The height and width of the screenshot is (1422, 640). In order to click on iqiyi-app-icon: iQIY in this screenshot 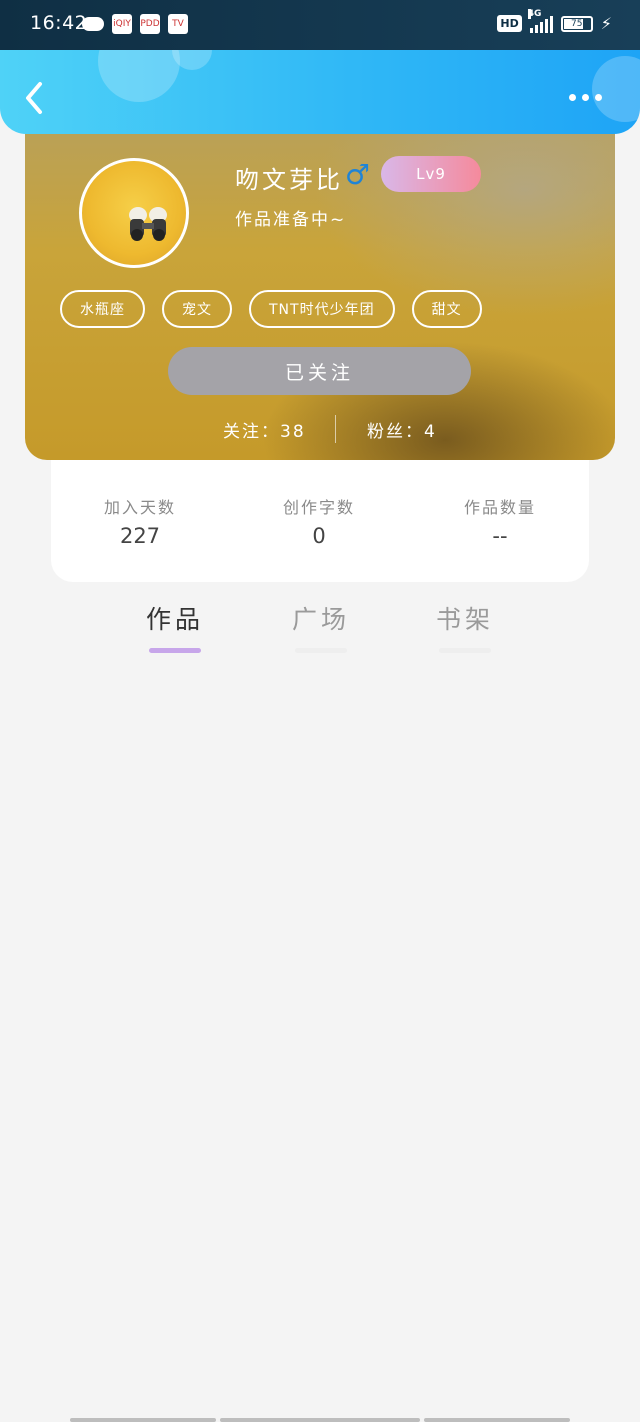, I will do `click(122, 24)`.